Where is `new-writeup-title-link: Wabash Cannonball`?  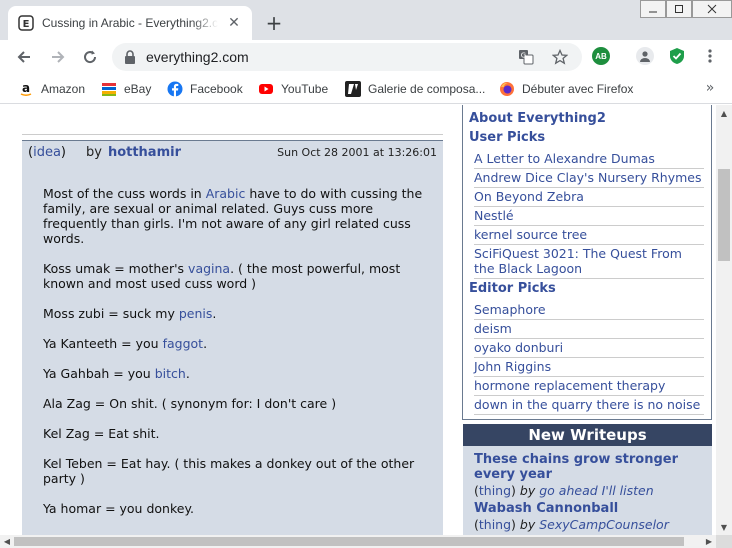 new-writeup-title-link: Wabash Cannonball is located at coordinates (589, 508).